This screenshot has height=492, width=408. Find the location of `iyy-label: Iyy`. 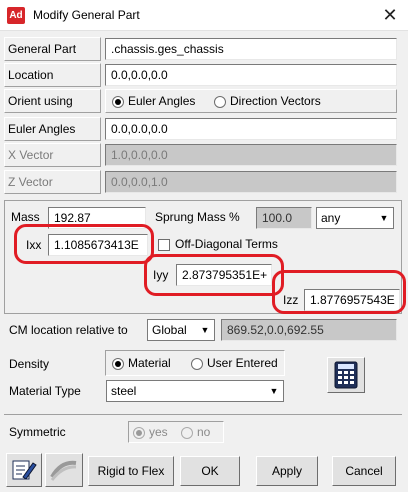

iyy-label: Iyy is located at coordinates (161, 275).